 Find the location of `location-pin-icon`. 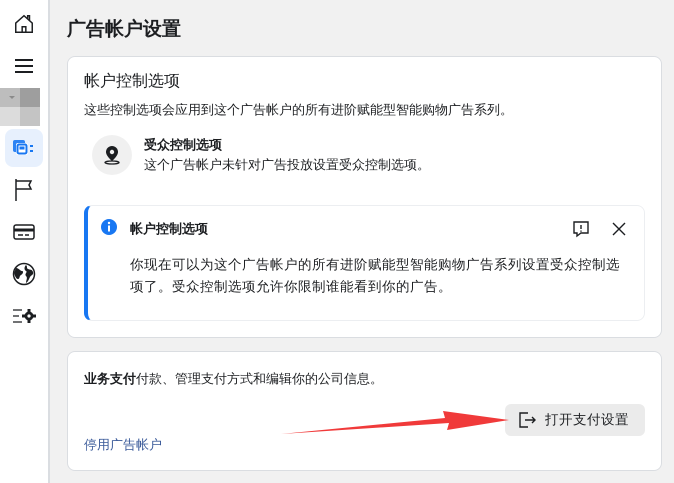

location-pin-icon is located at coordinates (112, 155).